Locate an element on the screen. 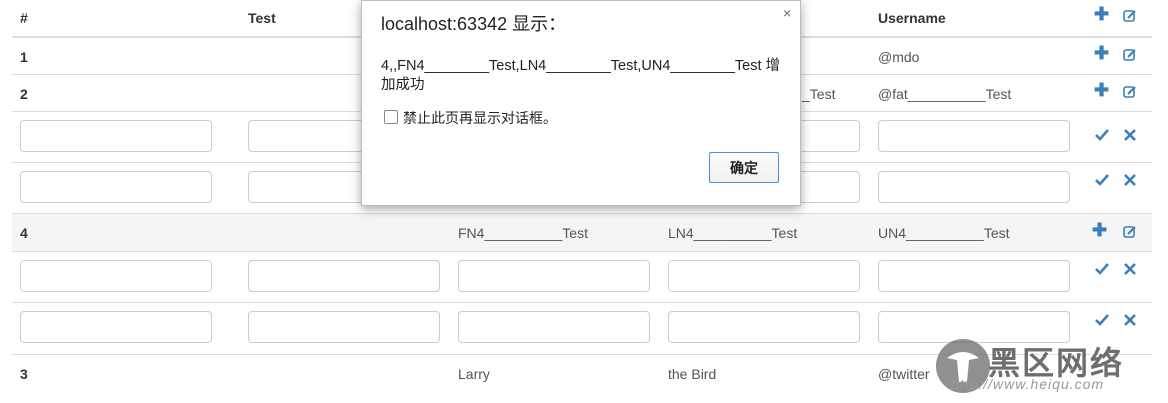 The image size is (1168, 403). username-cell: @mdo is located at coordinates (899, 57).